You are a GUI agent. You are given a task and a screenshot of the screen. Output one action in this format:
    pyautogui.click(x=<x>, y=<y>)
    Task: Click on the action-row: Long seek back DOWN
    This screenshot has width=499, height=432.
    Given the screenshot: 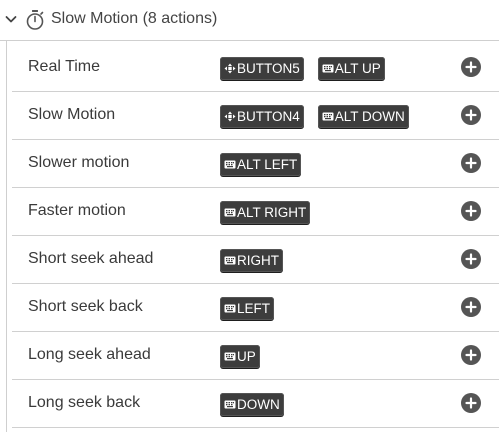 What is the action you would take?
    pyautogui.click(x=255, y=404)
    